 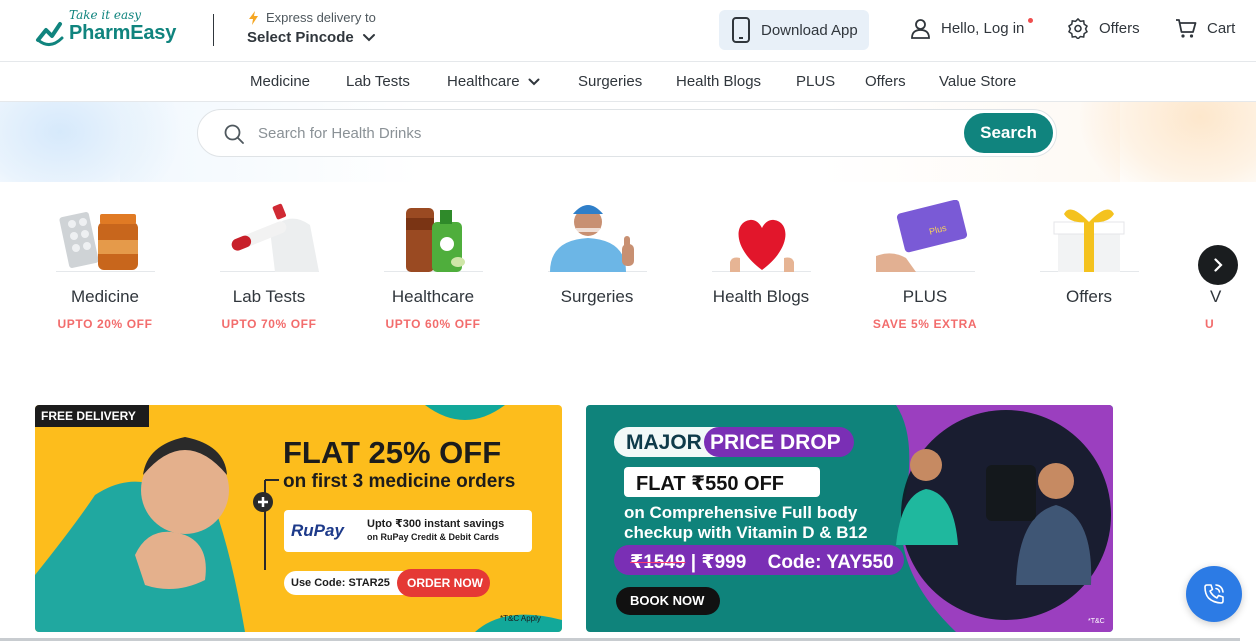 I want to click on nav-item-medicine: Medicine, so click(x=280, y=81).